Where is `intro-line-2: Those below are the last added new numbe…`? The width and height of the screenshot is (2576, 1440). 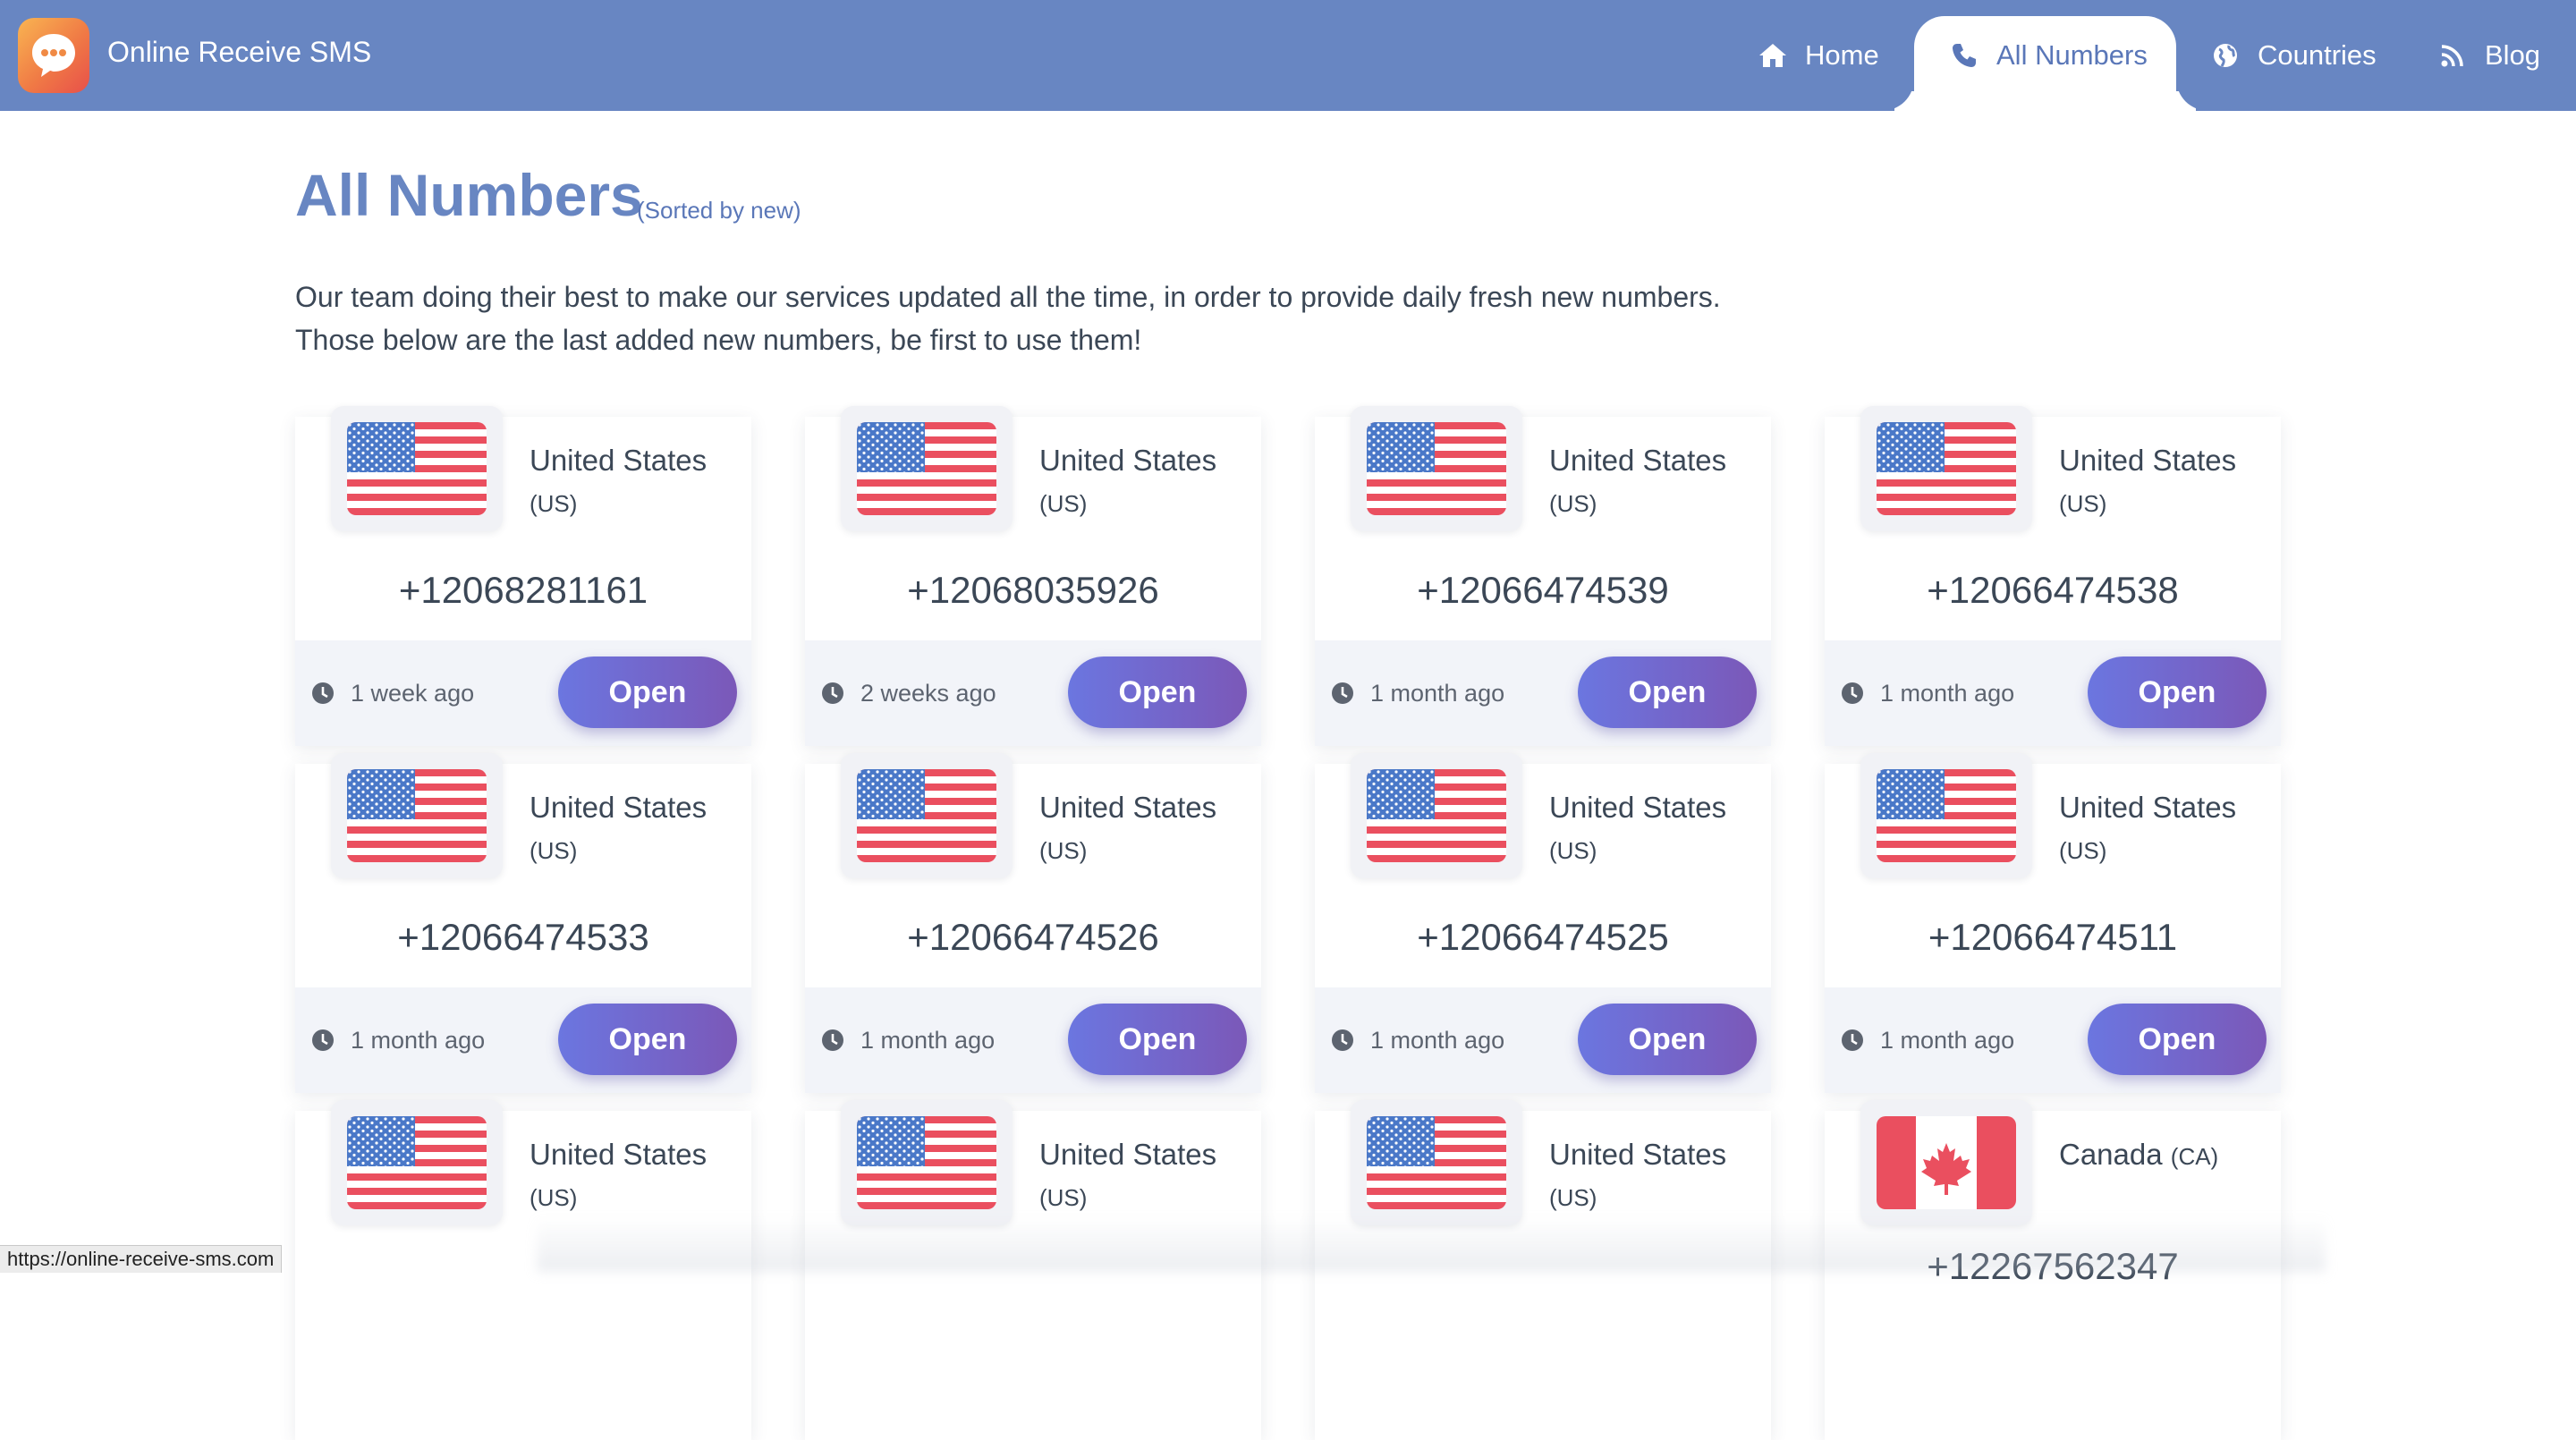 intro-line-2: Those below are the last added new numbe… is located at coordinates (718, 340).